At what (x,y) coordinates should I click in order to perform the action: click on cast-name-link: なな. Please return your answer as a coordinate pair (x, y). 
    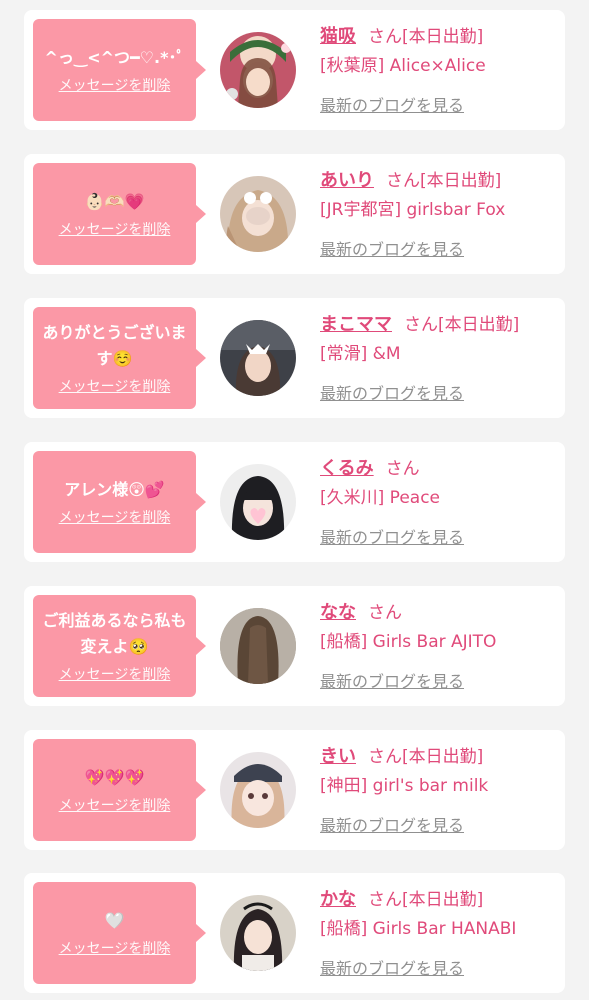
    Looking at the image, I should click on (338, 612).